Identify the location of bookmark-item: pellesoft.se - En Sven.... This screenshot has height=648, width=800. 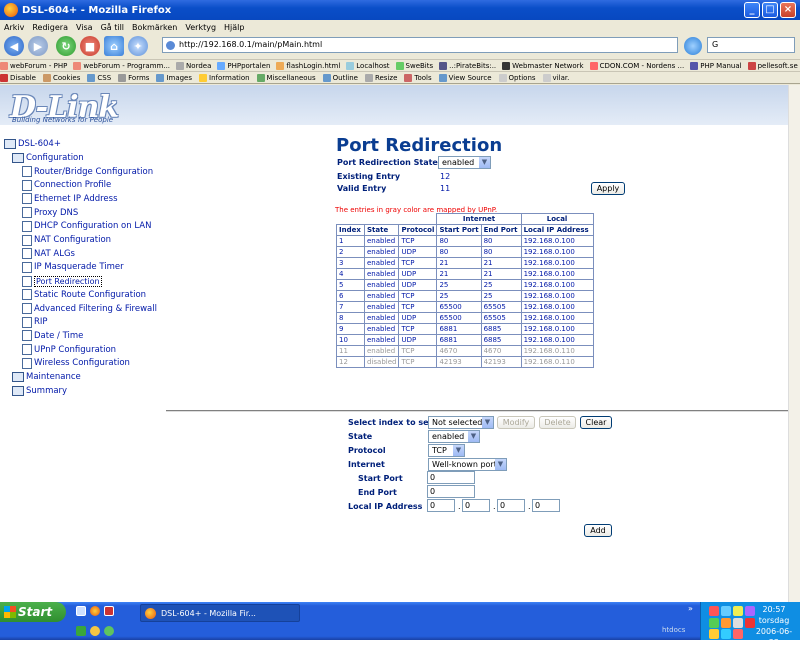
(773, 65).